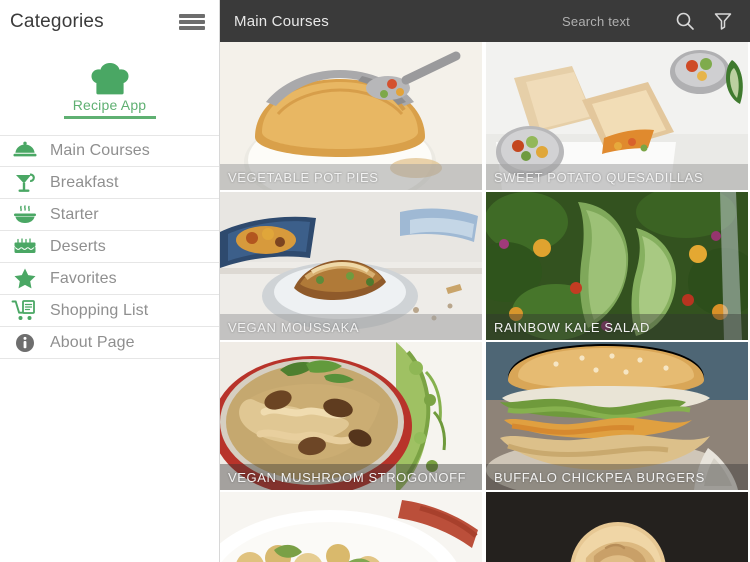  I want to click on sidebar-item-favorites: Favorites, so click(109, 279).